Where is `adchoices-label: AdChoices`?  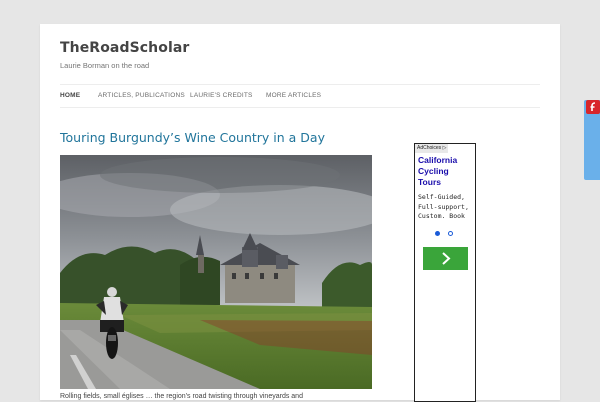
adchoices-label: AdChoices is located at coordinates (429, 148).